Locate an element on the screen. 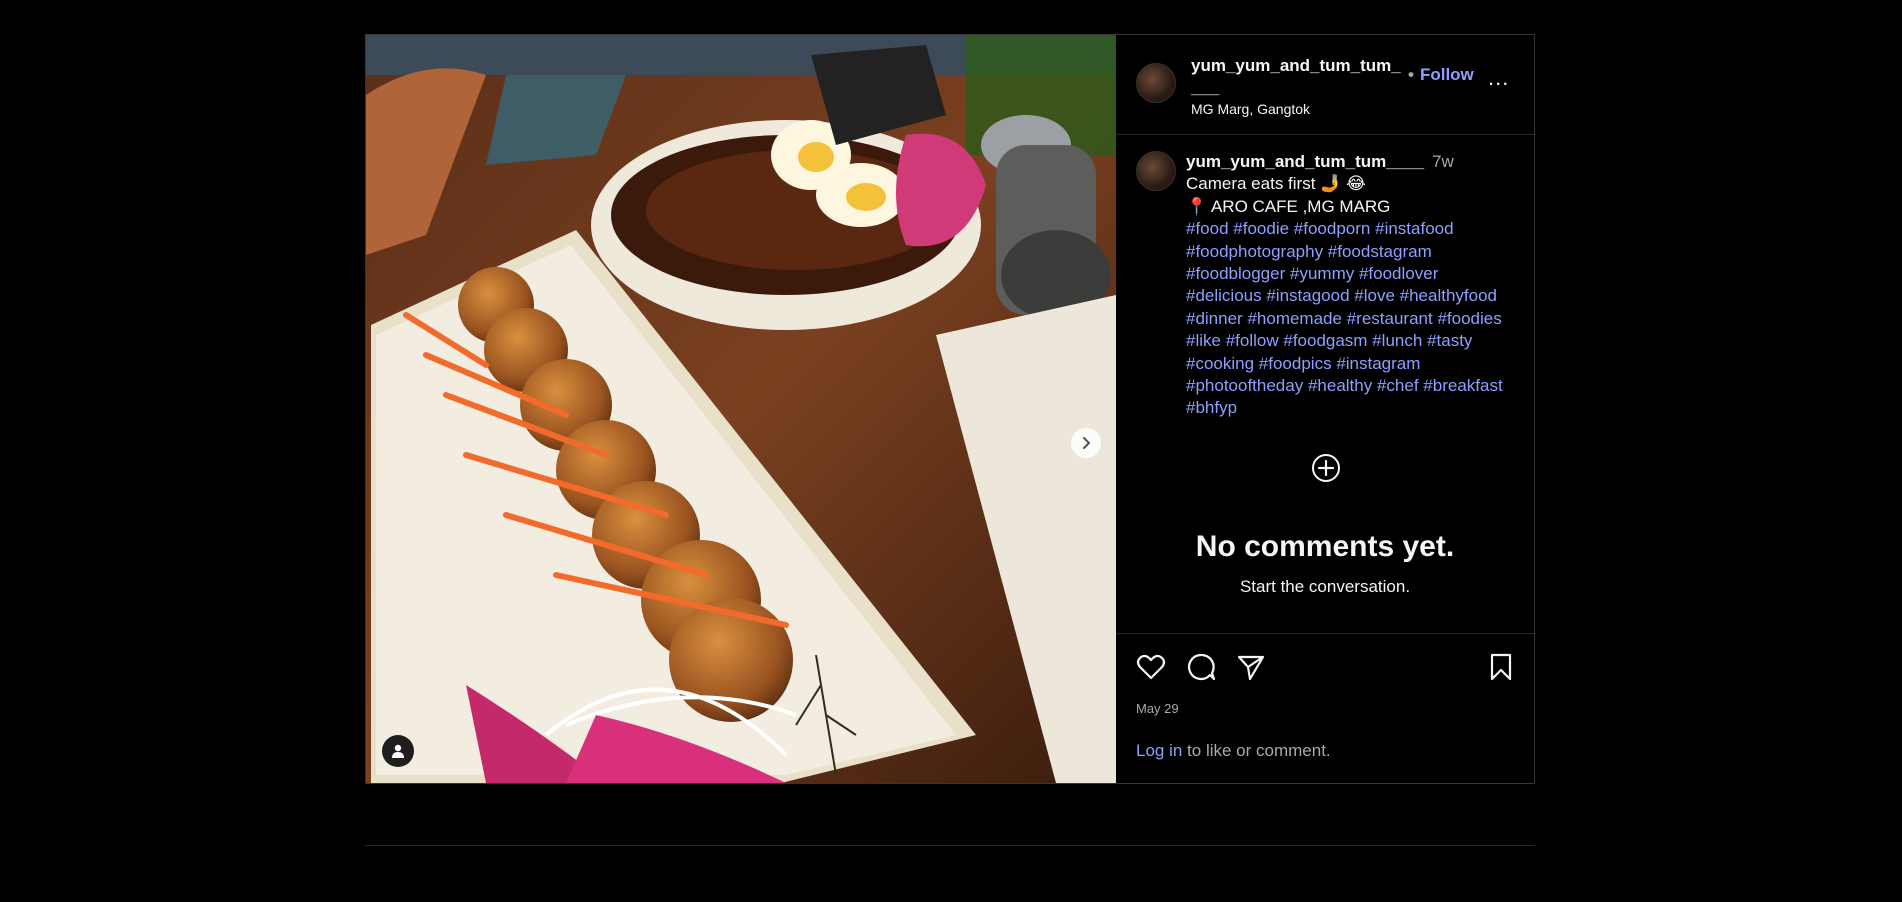 This screenshot has height=902, width=1902. hashtag-link: #food is located at coordinates (1207, 228).